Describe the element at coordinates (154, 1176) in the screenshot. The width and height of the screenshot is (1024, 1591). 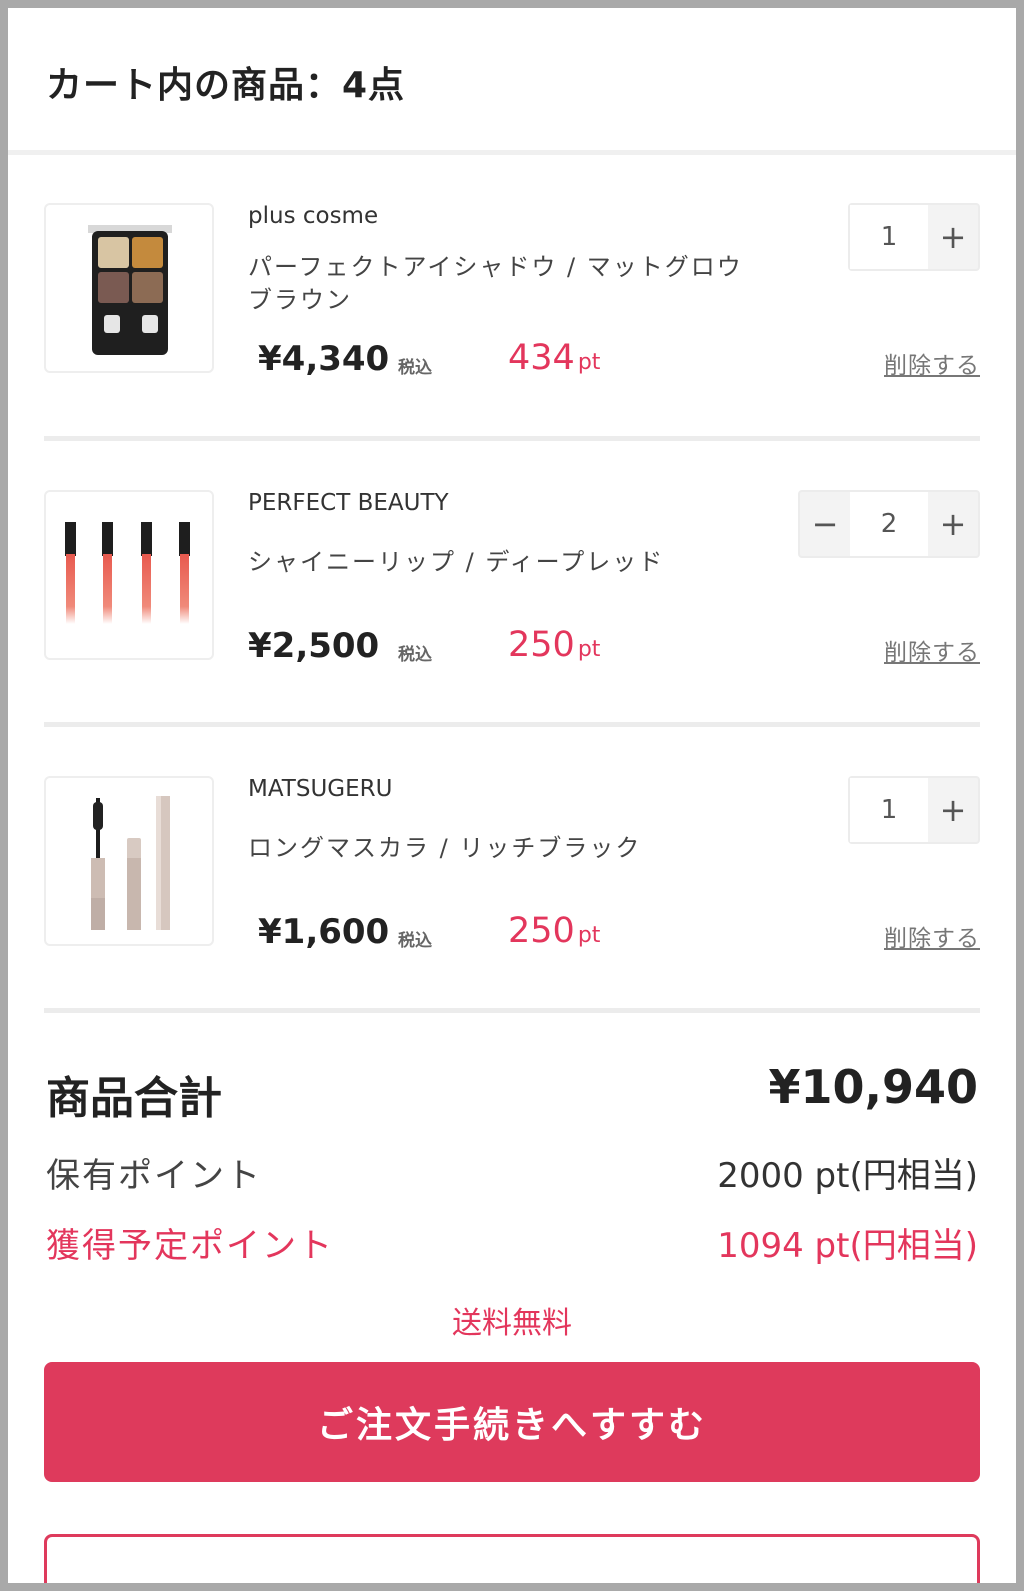
I see `held-points-label: 保有ポイント` at that location.